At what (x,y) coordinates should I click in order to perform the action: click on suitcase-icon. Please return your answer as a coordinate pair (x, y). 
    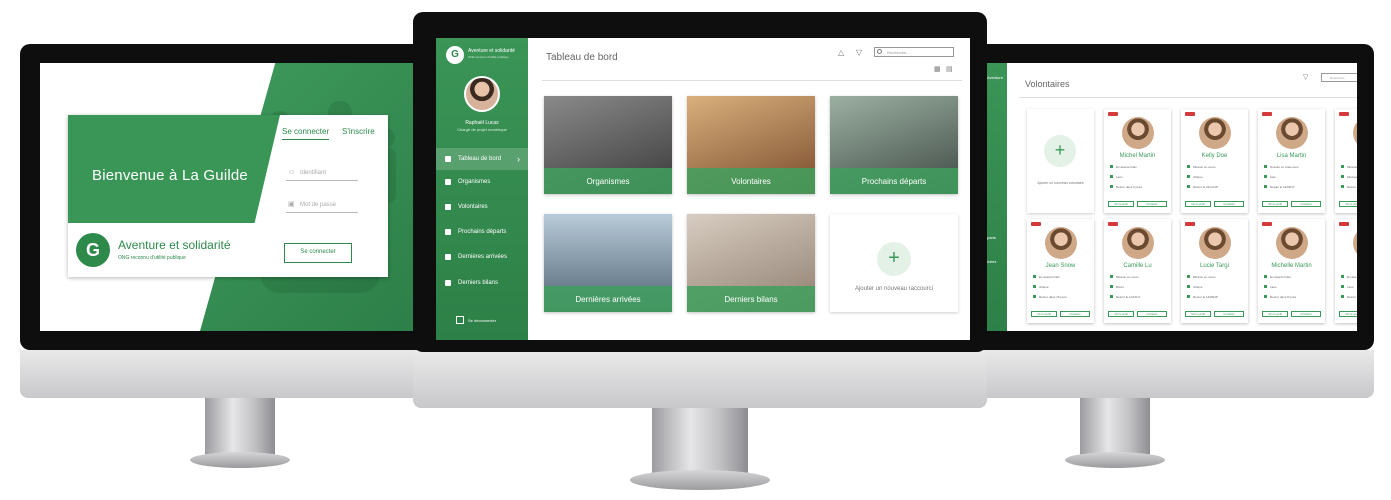
    Looking at the image, I should click on (448, 232).